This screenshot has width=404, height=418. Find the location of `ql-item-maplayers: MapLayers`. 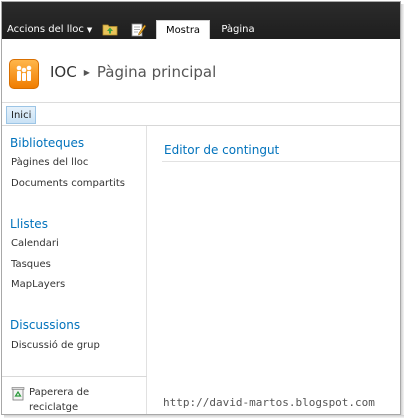

ql-item-maplayers: MapLayers is located at coordinates (38, 284).